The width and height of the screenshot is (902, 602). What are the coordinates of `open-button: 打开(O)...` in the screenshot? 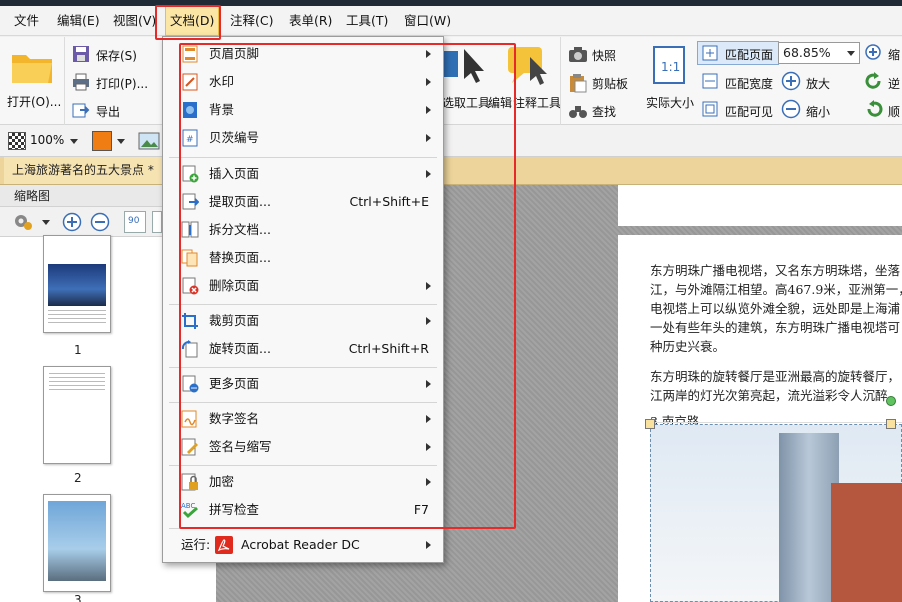 It's located at (34, 101).